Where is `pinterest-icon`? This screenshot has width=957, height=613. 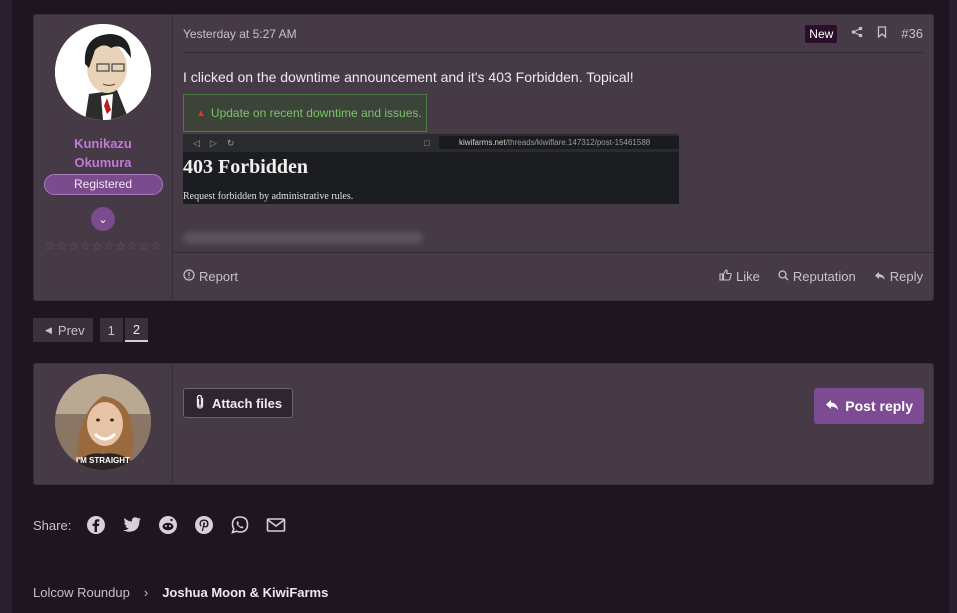 pinterest-icon is located at coordinates (204, 525).